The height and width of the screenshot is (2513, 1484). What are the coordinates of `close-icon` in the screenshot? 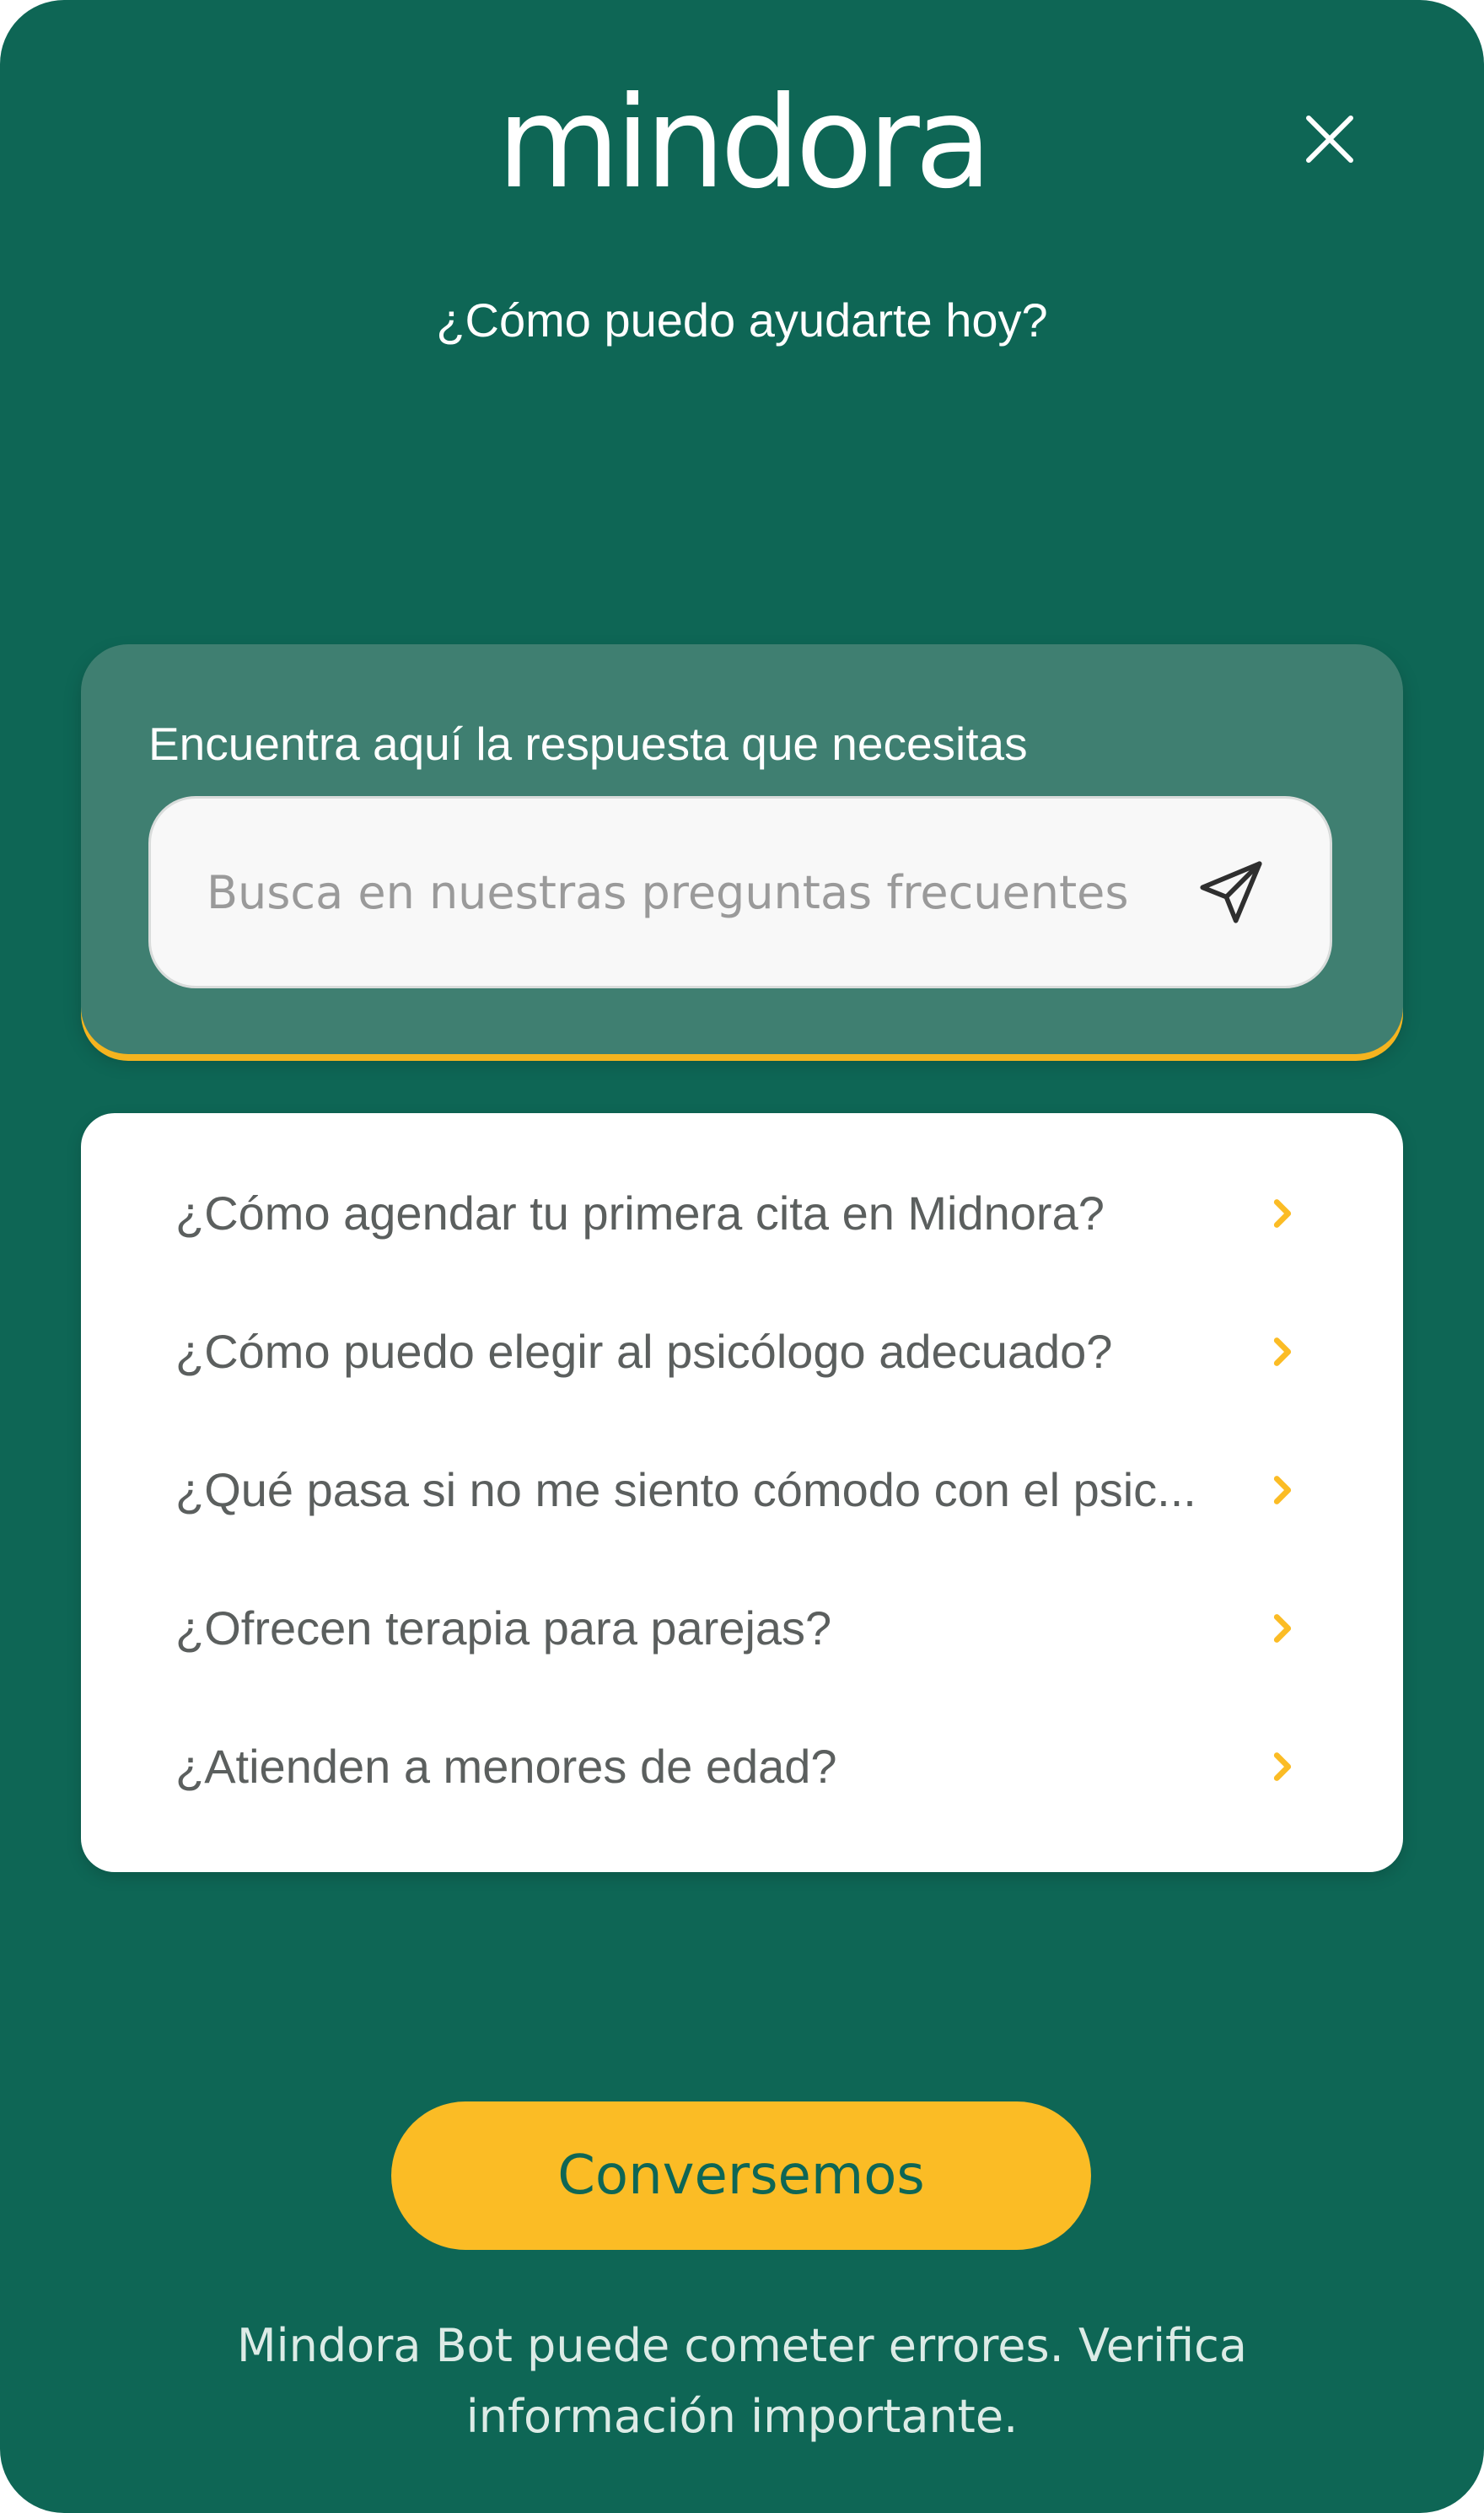 It's located at (1329, 139).